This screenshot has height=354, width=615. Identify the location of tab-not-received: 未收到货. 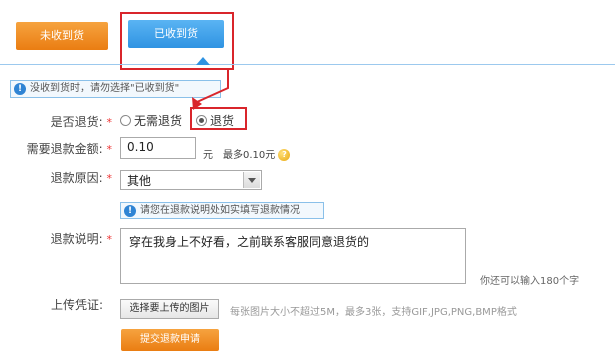
(62, 36).